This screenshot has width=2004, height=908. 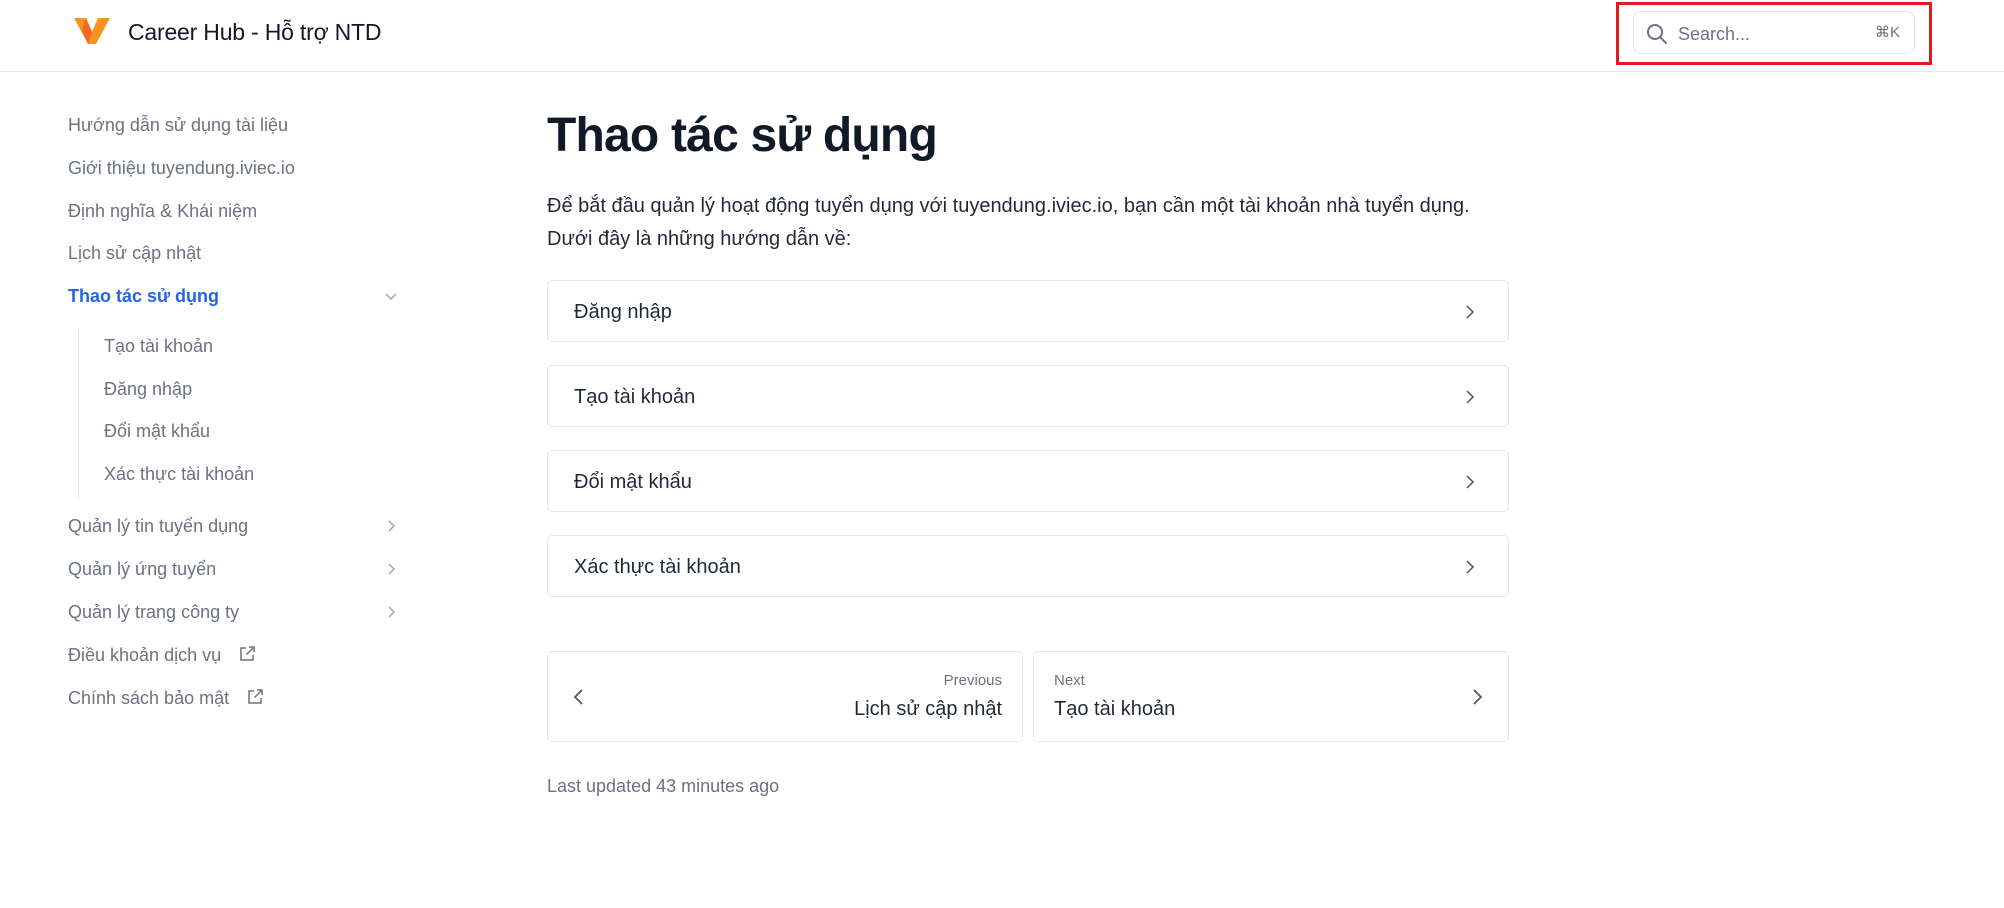 What do you see at coordinates (578, 697) in the screenshot?
I see `chevron-left-icon` at bounding box center [578, 697].